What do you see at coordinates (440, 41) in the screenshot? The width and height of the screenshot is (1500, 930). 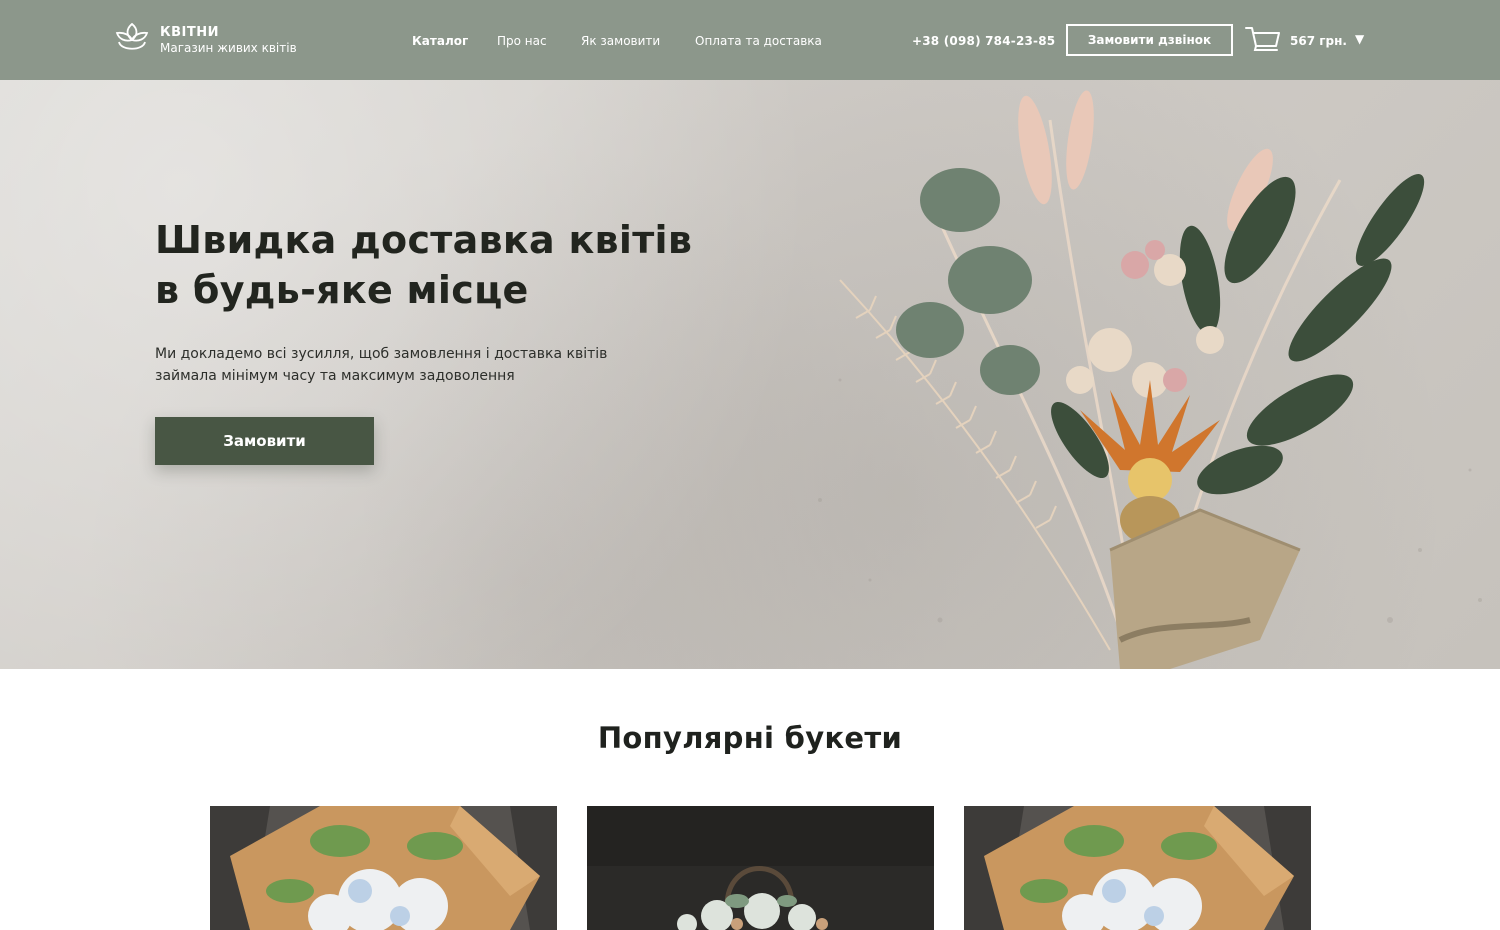 I see `nav-catalog: Каталог` at bounding box center [440, 41].